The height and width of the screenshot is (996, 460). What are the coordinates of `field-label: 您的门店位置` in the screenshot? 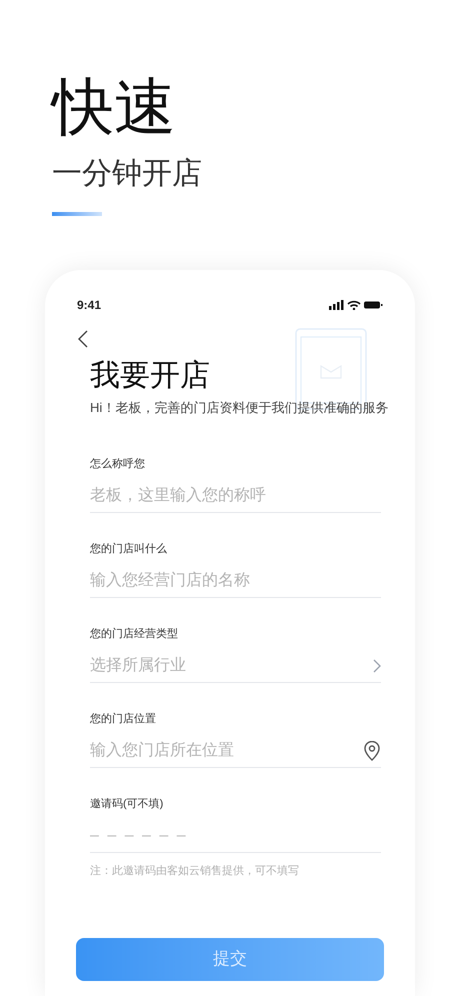 It's located at (123, 719).